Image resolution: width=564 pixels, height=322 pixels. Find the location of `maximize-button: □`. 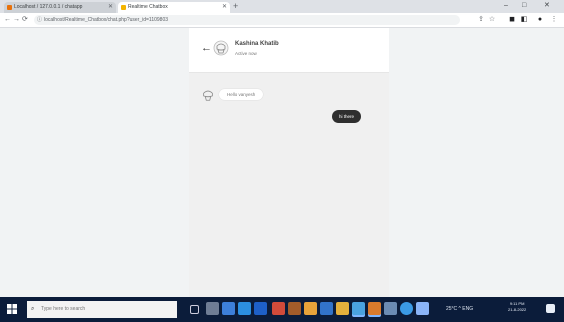

maximize-button: □ is located at coordinates (524, 6).